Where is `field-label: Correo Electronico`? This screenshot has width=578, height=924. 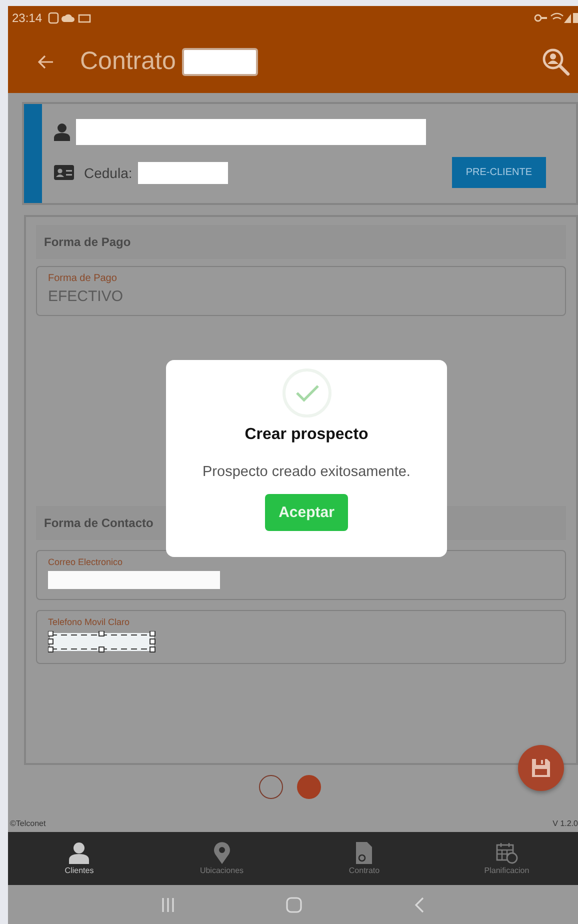 field-label: Correo Electronico is located at coordinates (86, 562).